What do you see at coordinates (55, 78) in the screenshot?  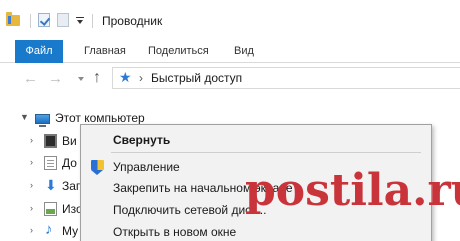 I see `forward-arrow-icon: →` at bounding box center [55, 78].